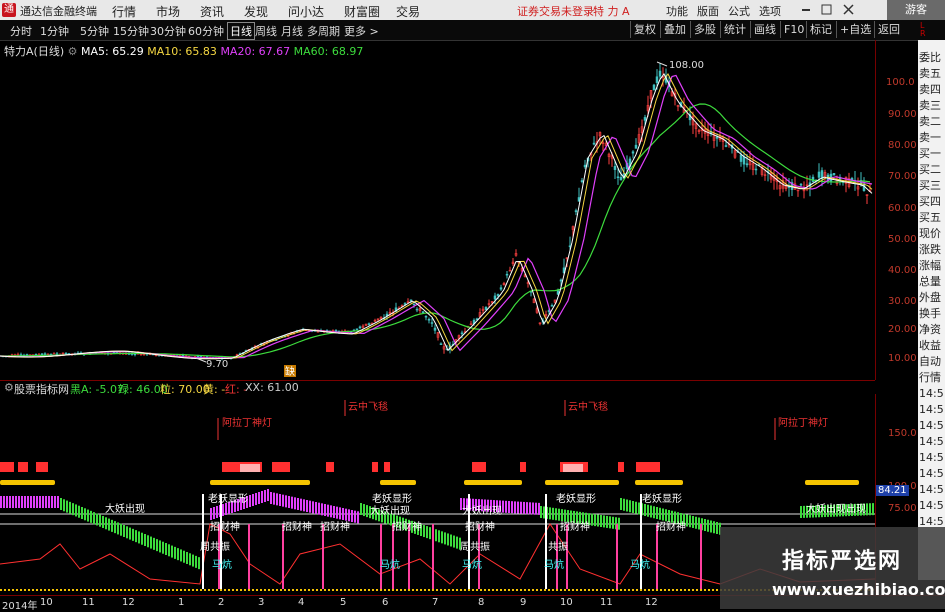 The image size is (945, 612). Describe the element at coordinates (832, 568) in the screenshot. I see `watermark: 指标严选网 www.xuezhibiao.com` at that location.